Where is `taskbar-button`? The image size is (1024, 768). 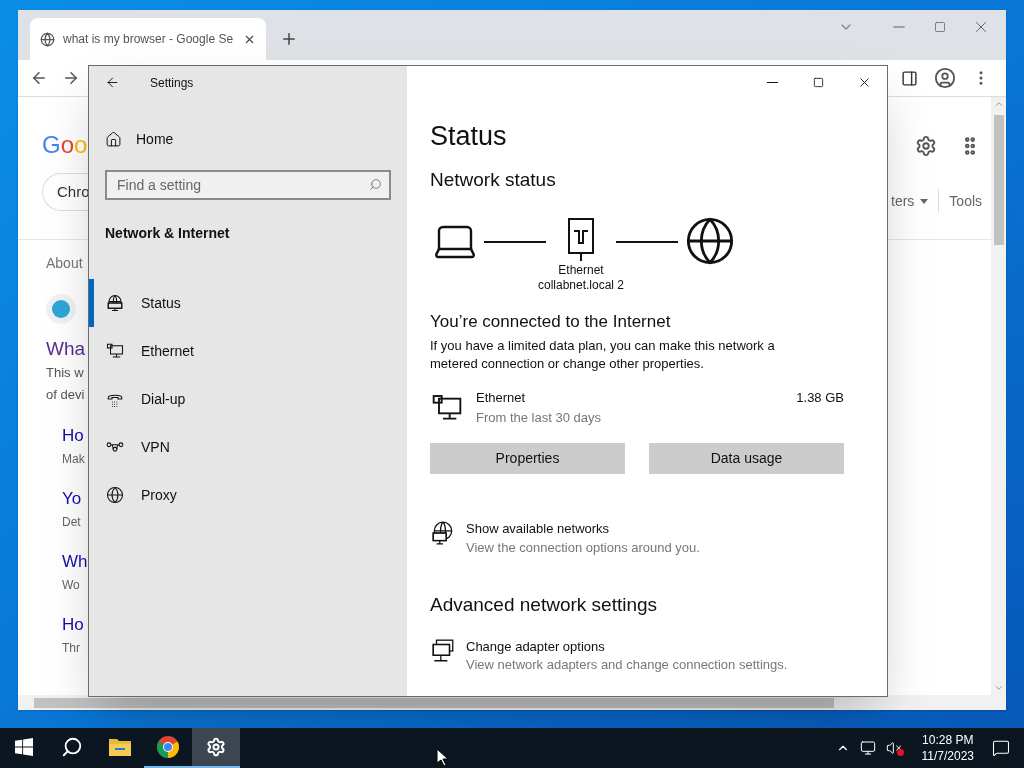 taskbar-button is located at coordinates (216, 748).